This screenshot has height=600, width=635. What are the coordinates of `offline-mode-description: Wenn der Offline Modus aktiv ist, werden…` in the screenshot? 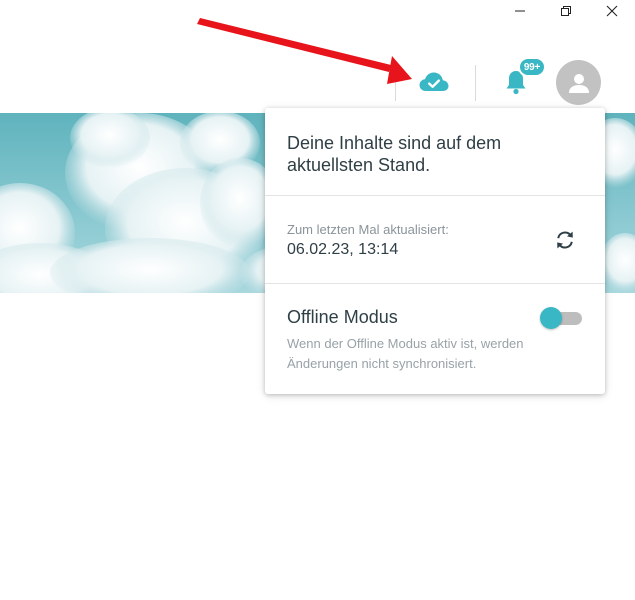 It's located at (405, 353).